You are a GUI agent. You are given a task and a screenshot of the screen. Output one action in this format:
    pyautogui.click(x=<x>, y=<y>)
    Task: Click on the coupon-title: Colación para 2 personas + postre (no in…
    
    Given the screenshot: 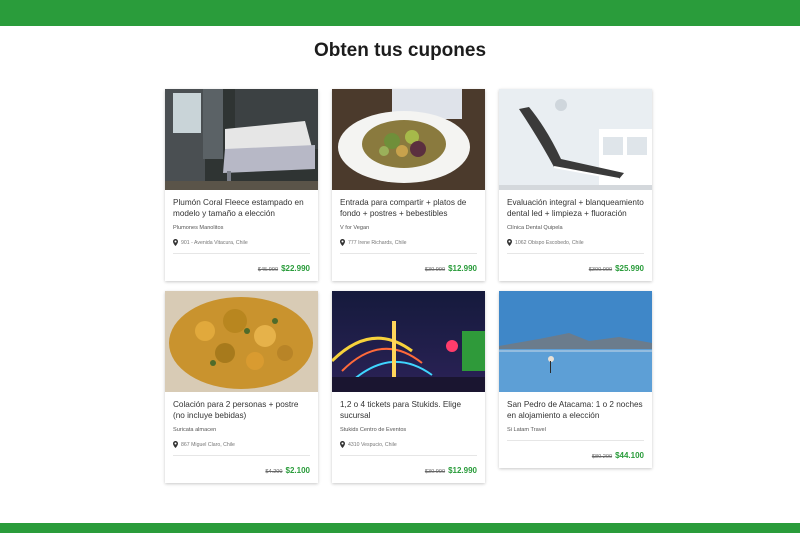 What is the action you would take?
    pyautogui.click(x=241, y=410)
    